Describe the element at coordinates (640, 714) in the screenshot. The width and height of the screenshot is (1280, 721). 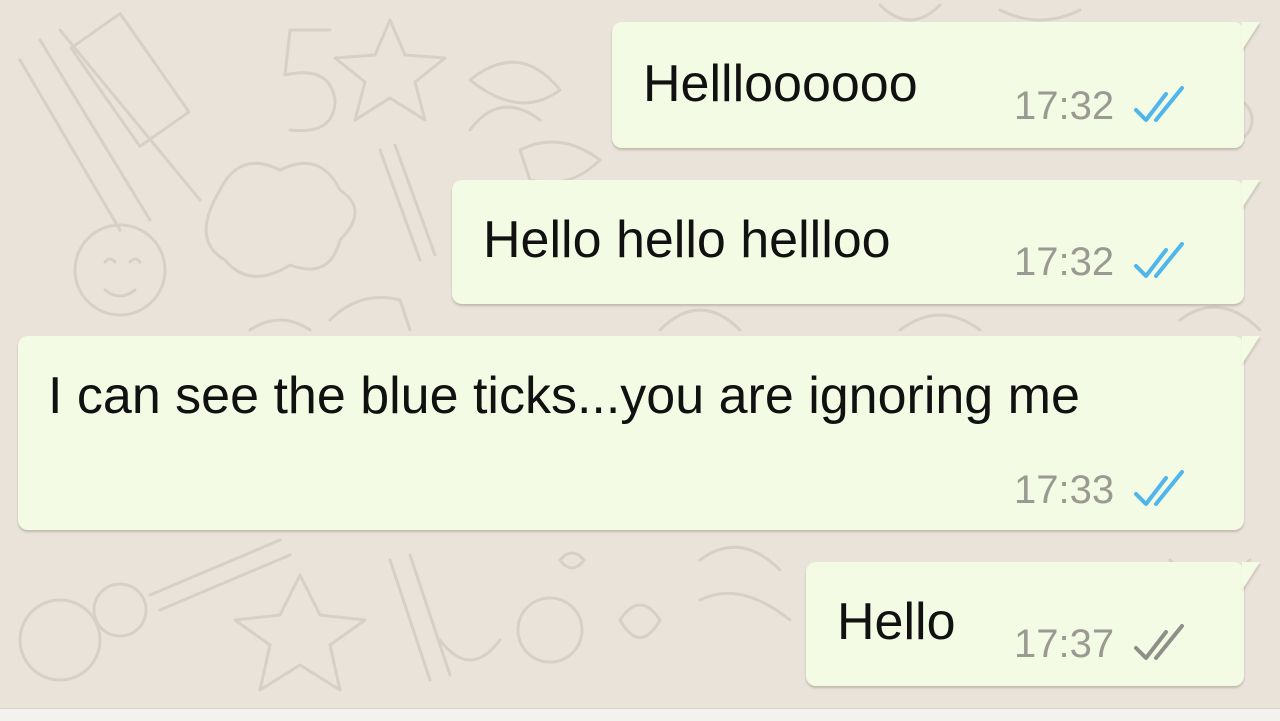
I see `input-bar-edge` at that location.